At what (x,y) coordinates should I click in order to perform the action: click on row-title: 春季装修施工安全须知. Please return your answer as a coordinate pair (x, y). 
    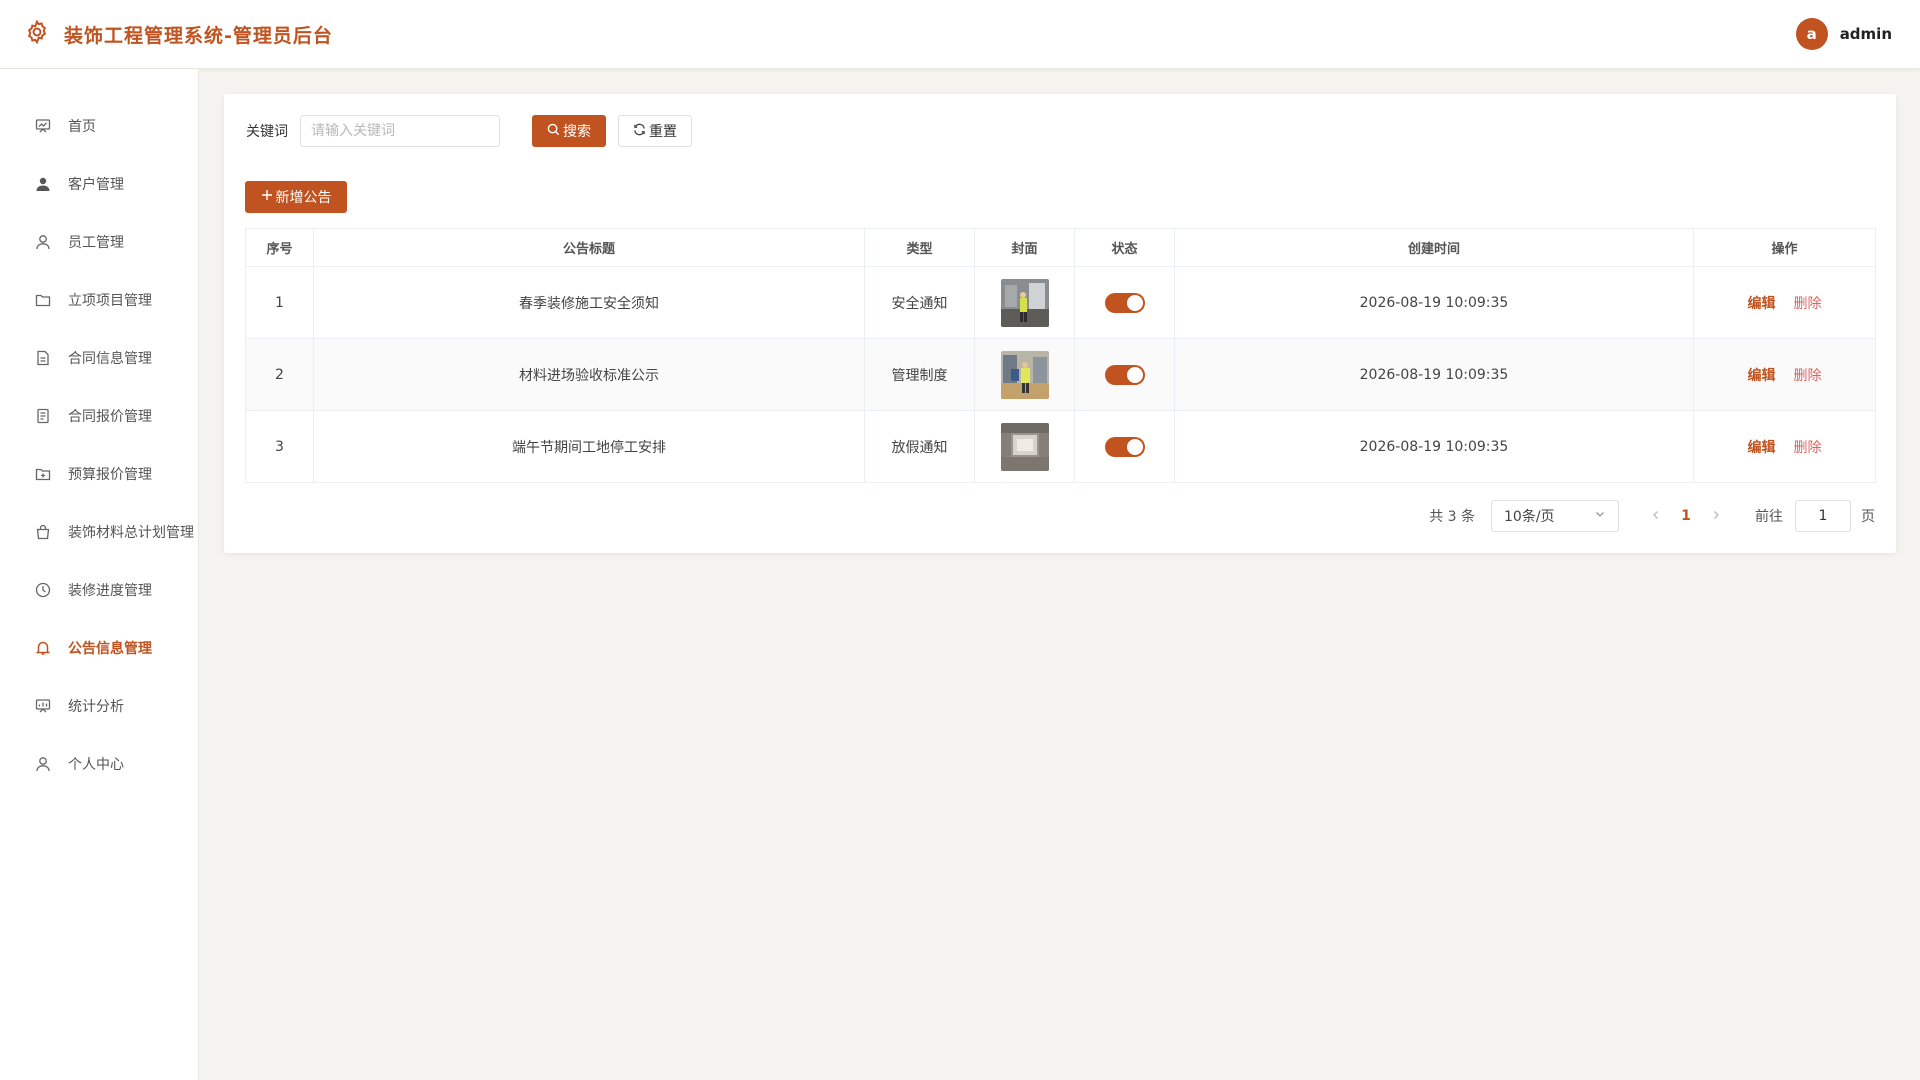
    Looking at the image, I should click on (589, 302).